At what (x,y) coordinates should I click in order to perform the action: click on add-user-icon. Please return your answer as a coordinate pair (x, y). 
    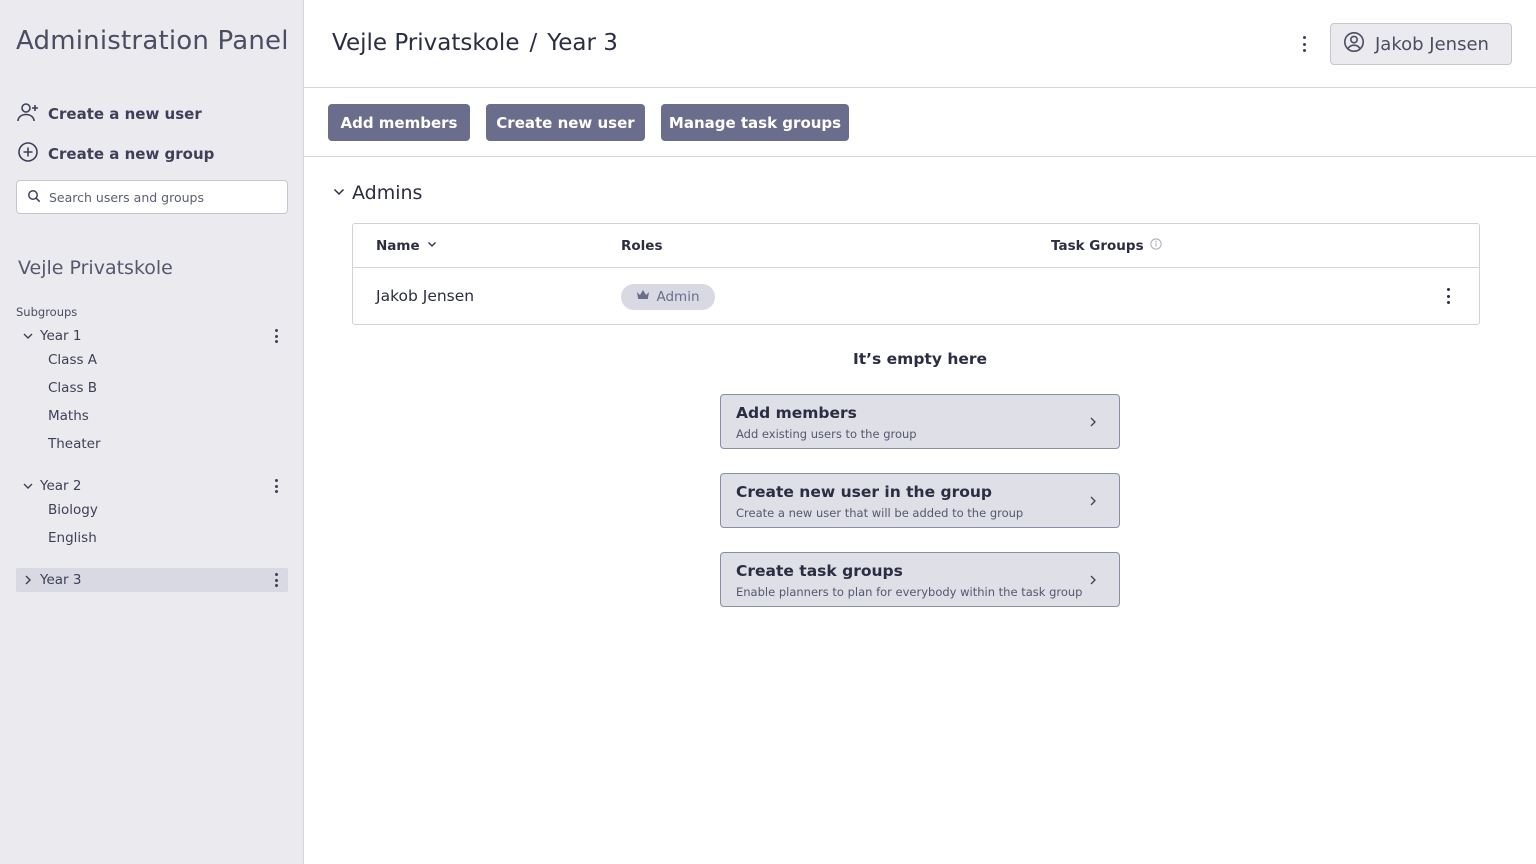
    Looking at the image, I should click on (28, 114).